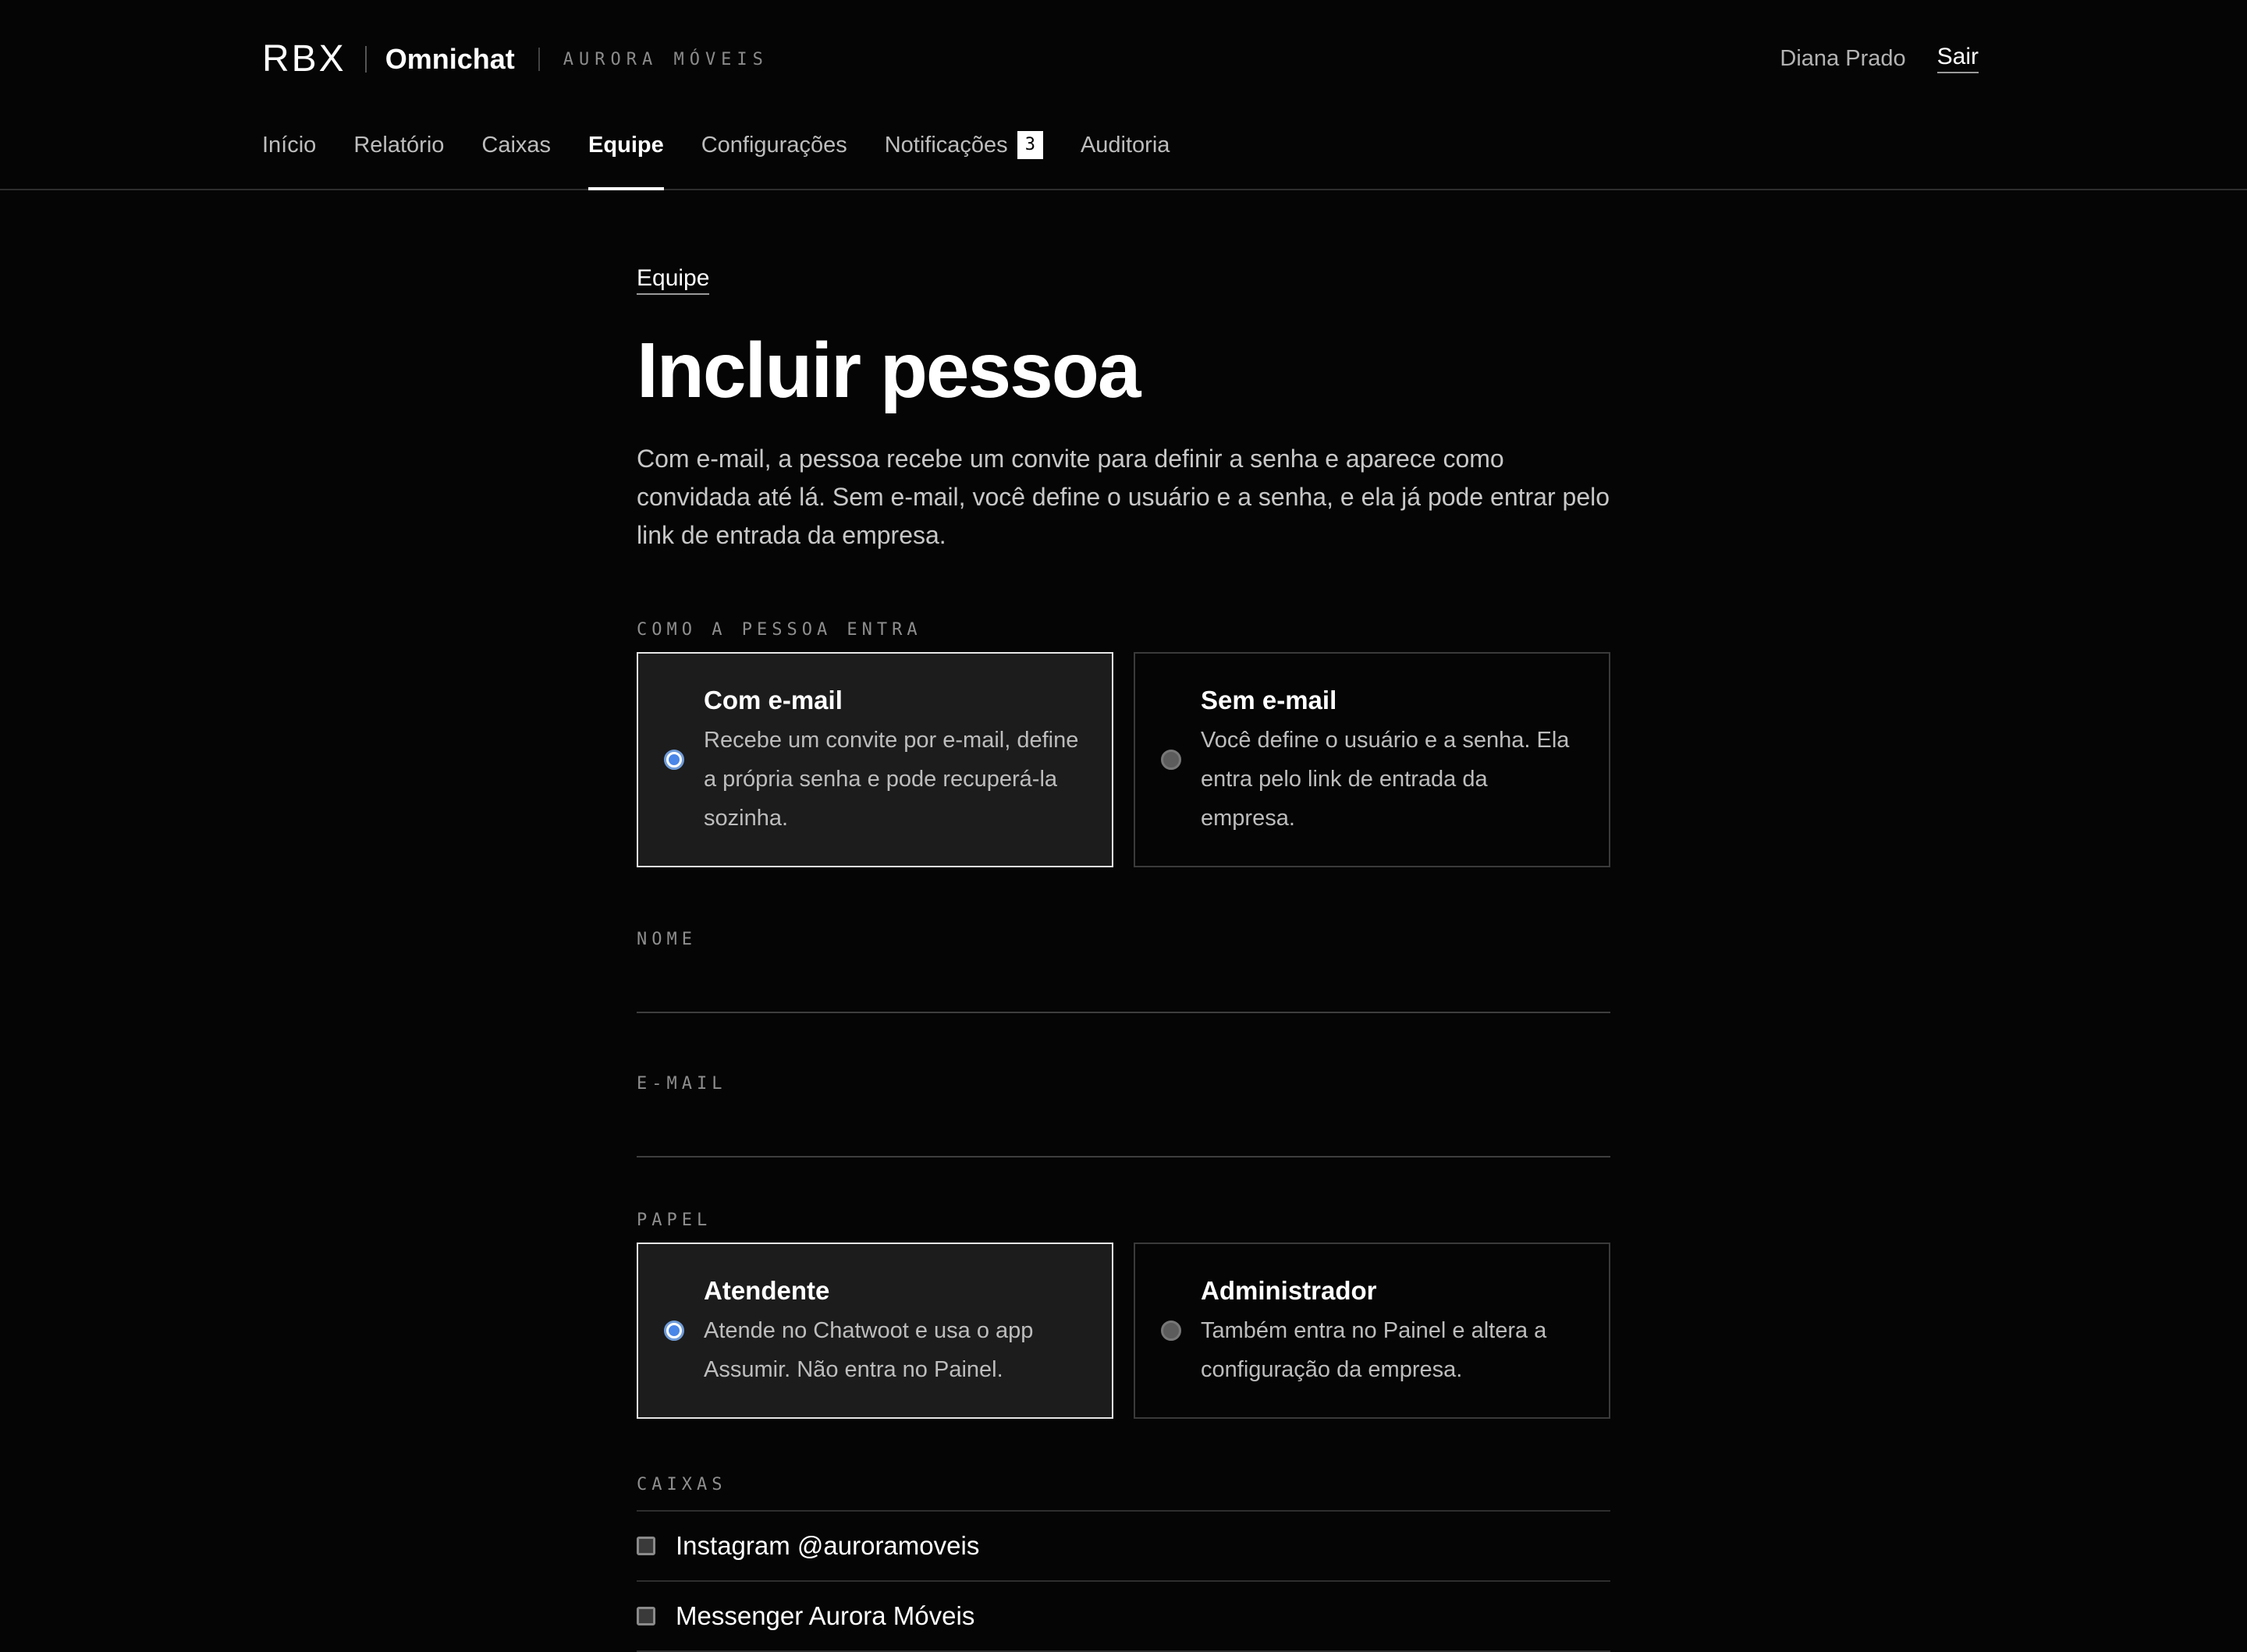  I want to click on nav-item-label: Auditoria, so click(1125, 145).